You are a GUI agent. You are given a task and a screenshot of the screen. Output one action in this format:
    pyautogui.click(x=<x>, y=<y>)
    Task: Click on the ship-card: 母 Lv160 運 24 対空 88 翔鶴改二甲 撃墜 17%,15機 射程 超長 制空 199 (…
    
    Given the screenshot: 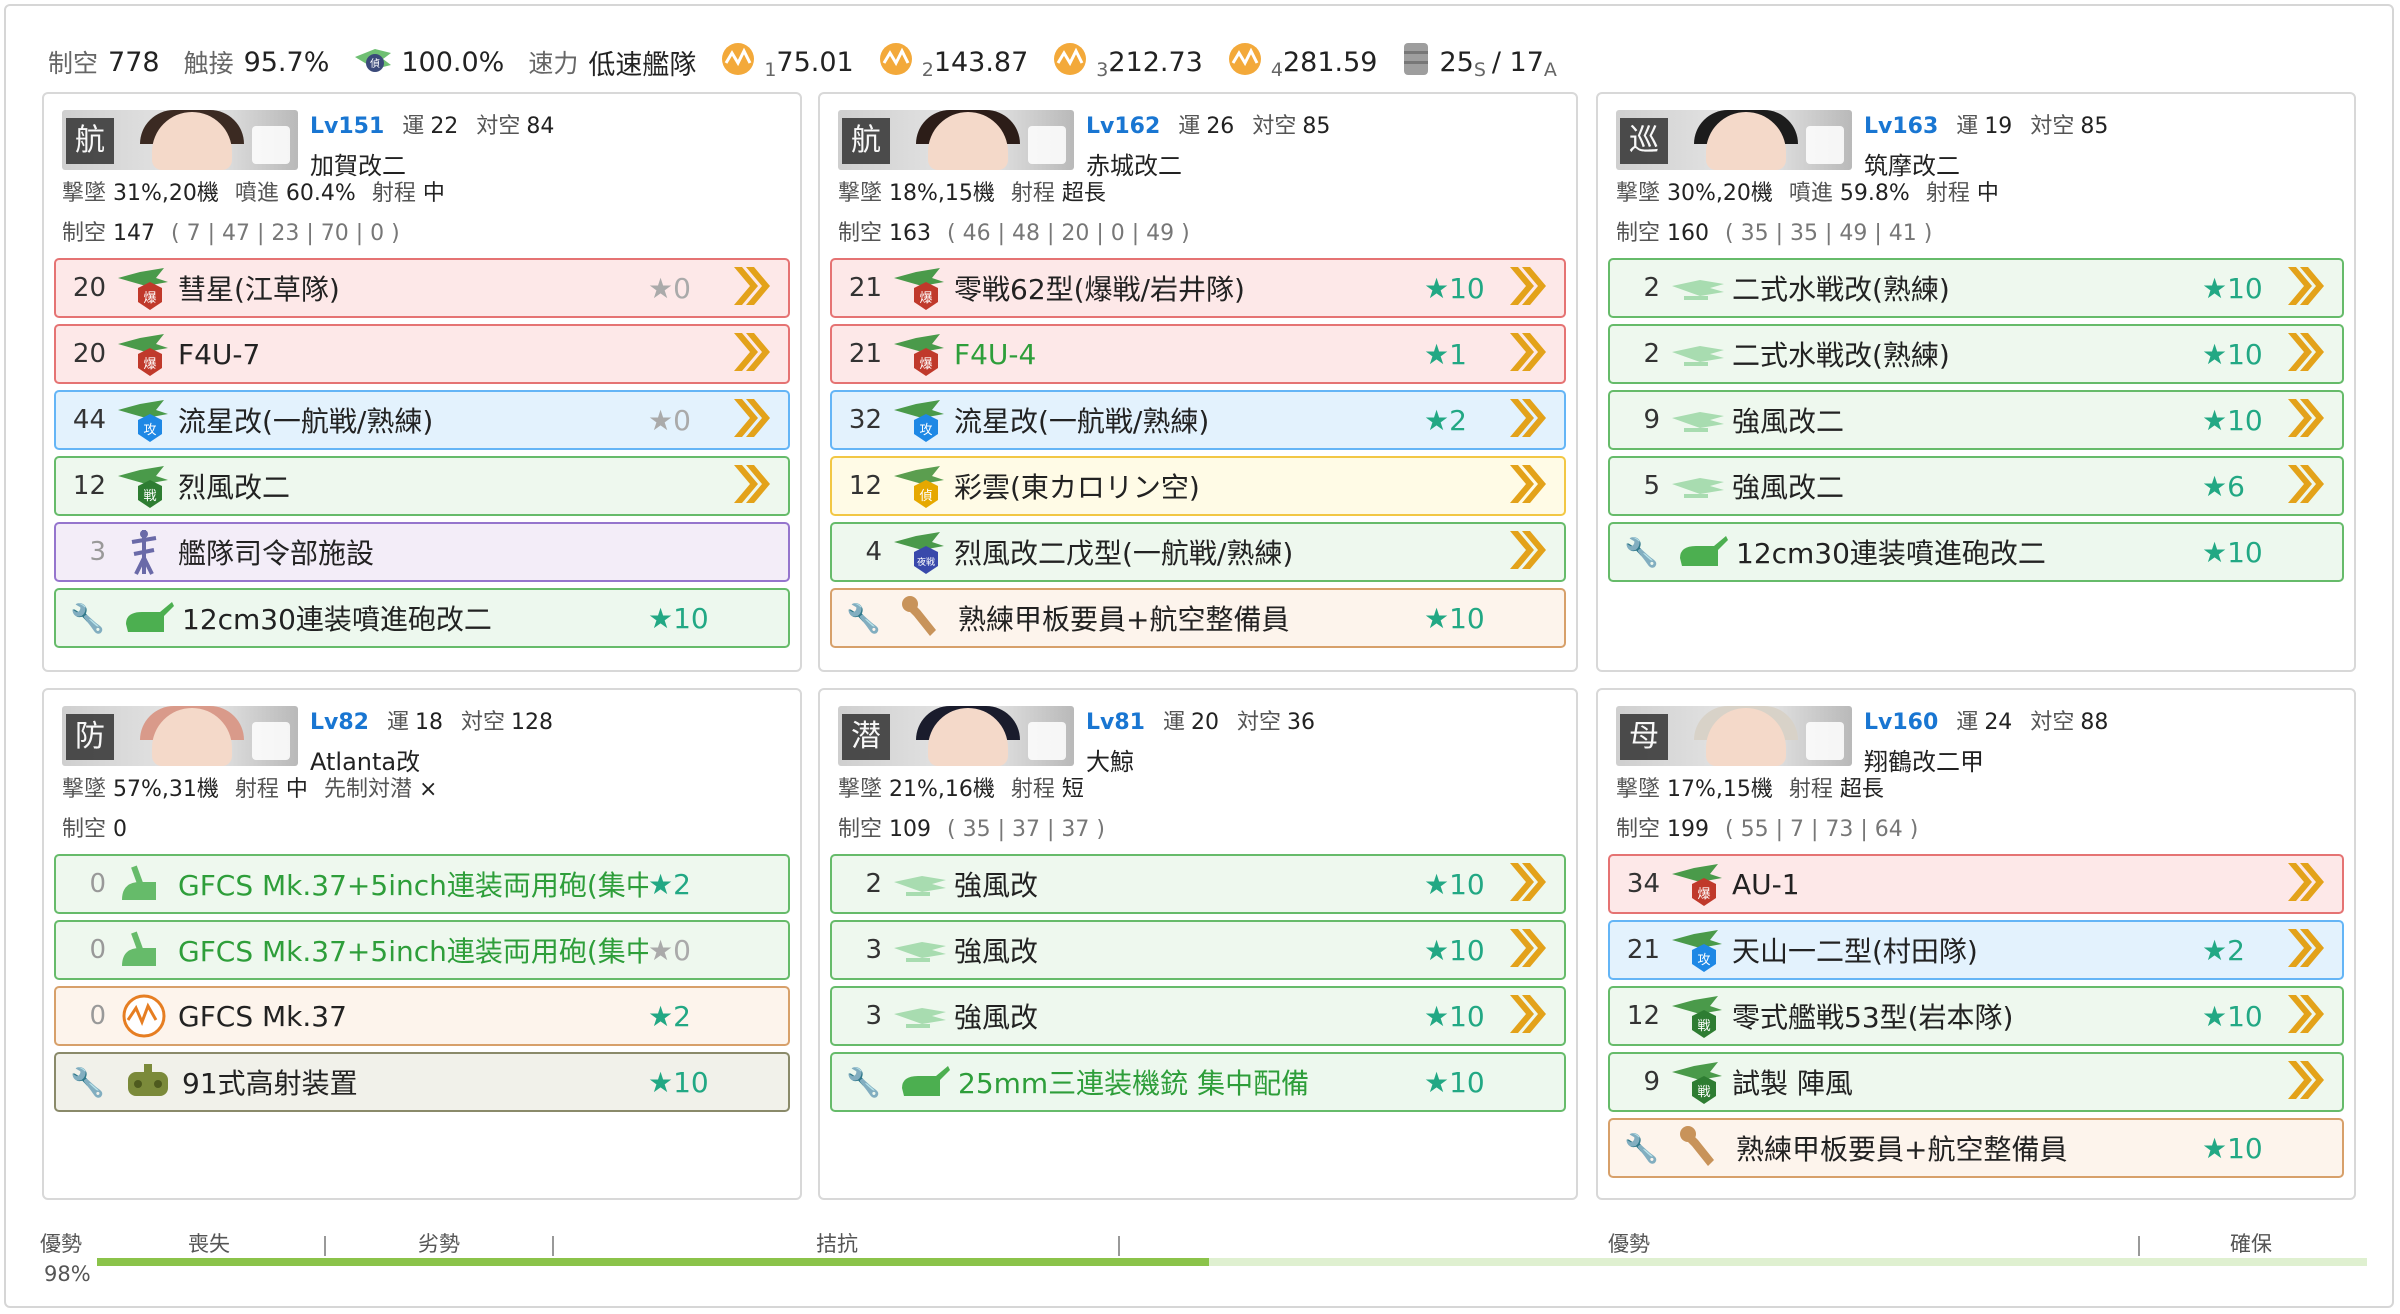 What is the action you would take?
    pyautogui.click(x=1976, y=944)
    